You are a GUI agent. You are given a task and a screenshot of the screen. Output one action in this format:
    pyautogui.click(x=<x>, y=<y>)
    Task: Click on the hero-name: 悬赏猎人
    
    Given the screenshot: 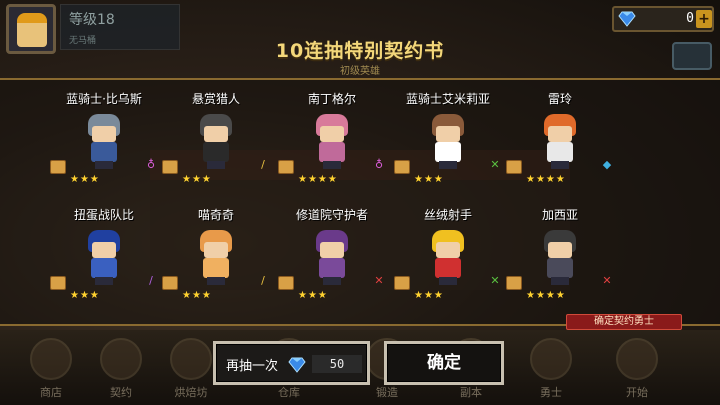 What is the action you would take?
    pyautogui.click(x=215, y=99)
    